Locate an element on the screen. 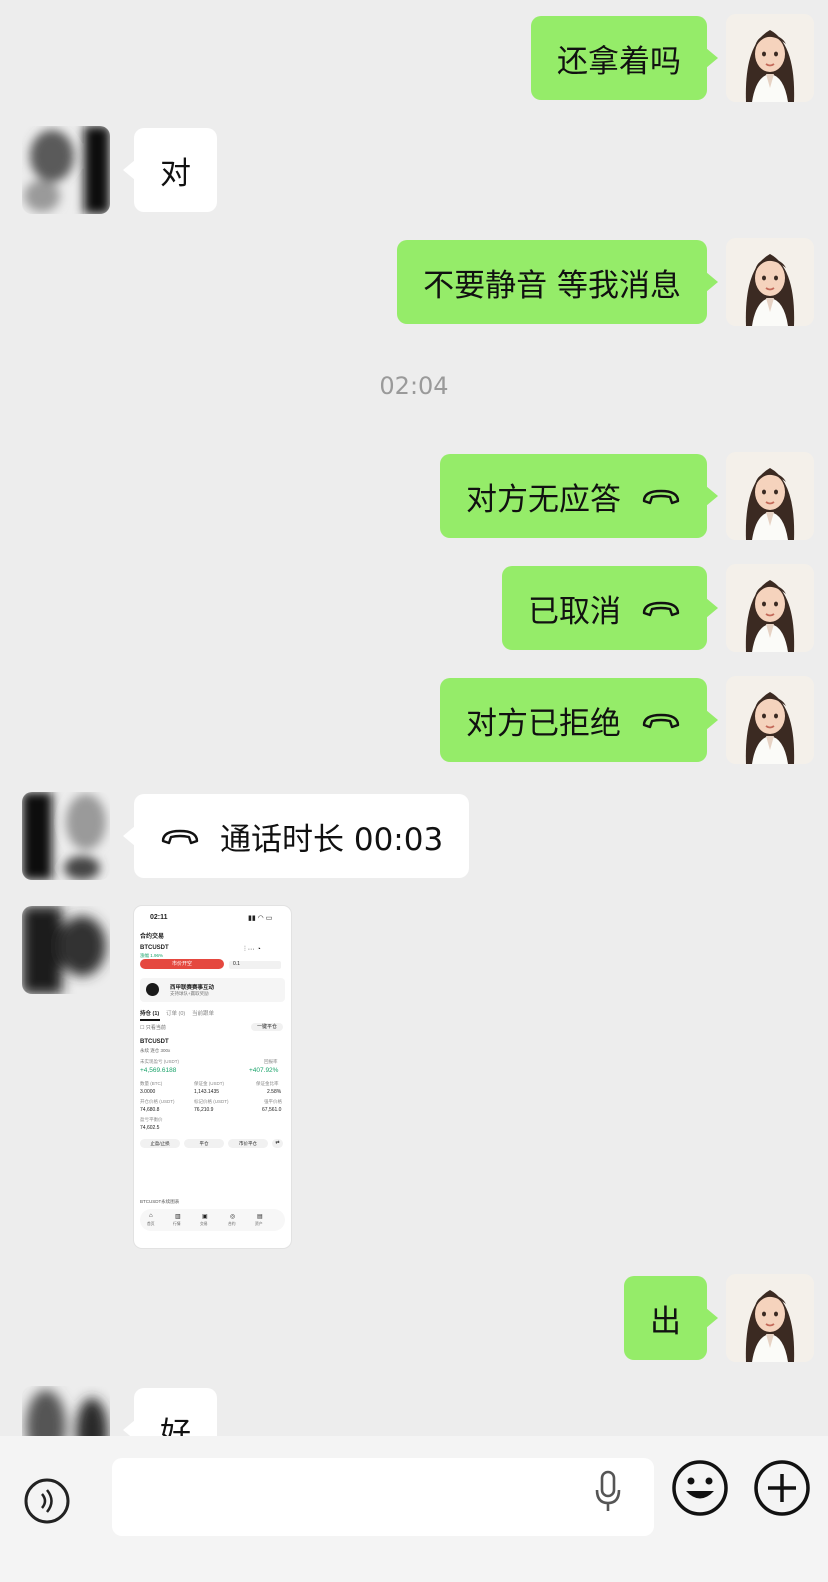 The width and height of the screenshot is (828, 1582). text-bubble: 还拿着吗 is located at coordinates (624, 58).